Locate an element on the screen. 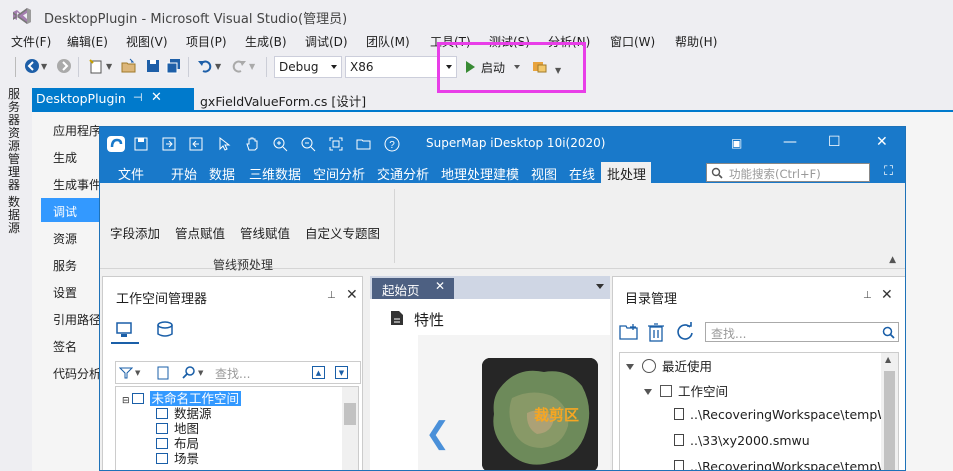 This screenshot has width=953, height=471. filter-icon is located at coordinates (126, 373).